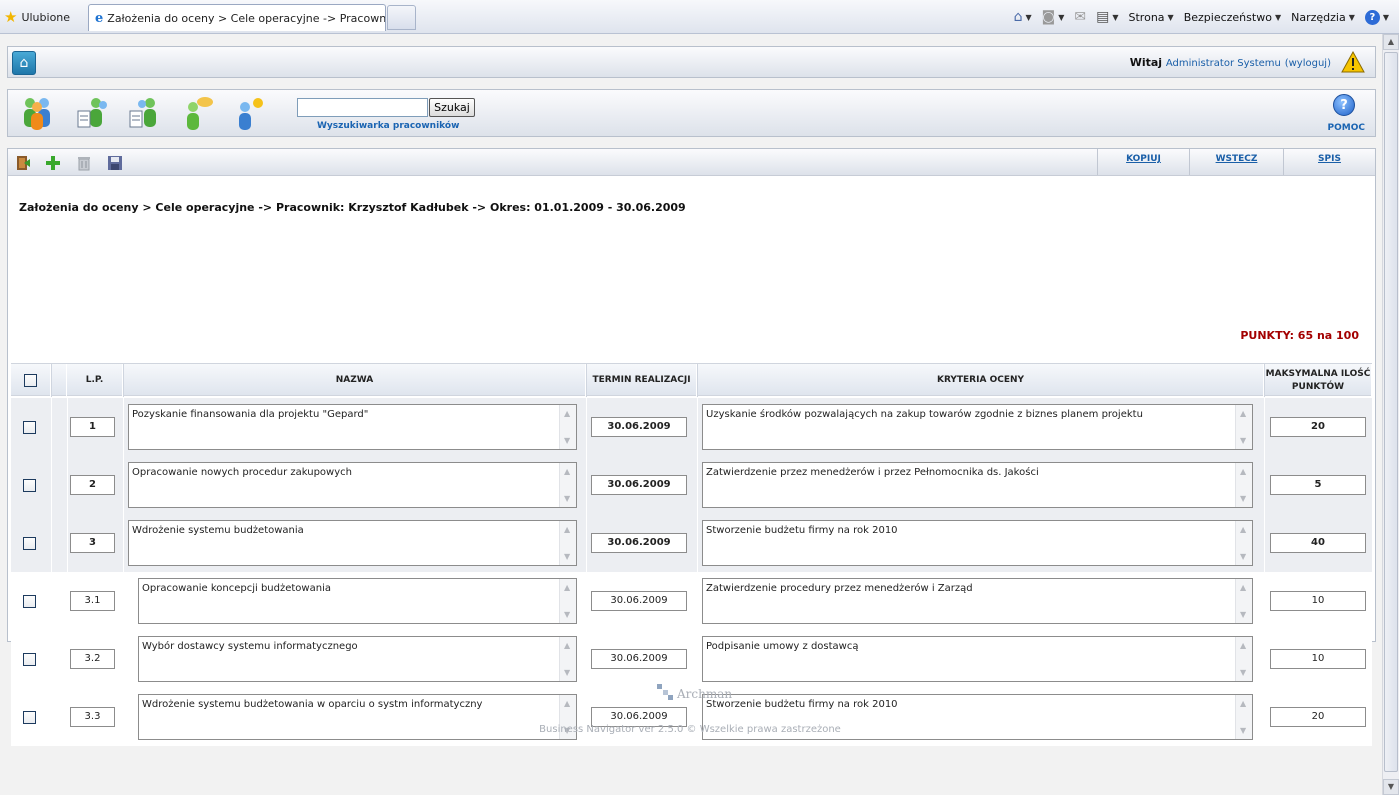  What do you see at coordinates (197, 113) in the screenshot?
I see `employee-messages-icon` at bounding box center [197, 113].